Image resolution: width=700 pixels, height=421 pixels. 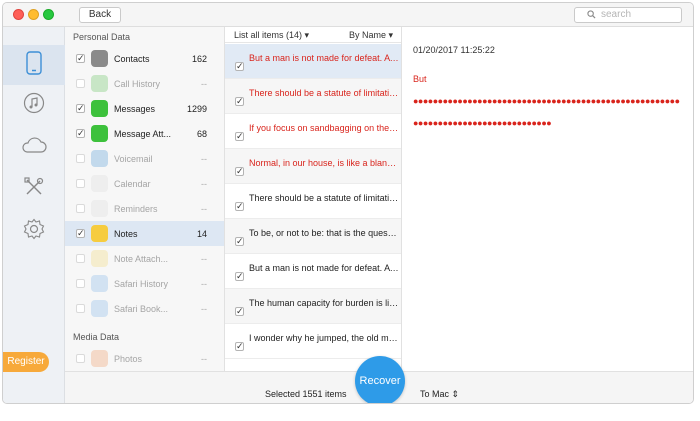 I want to click on maximize-window-button, so click(x=48, y=14).